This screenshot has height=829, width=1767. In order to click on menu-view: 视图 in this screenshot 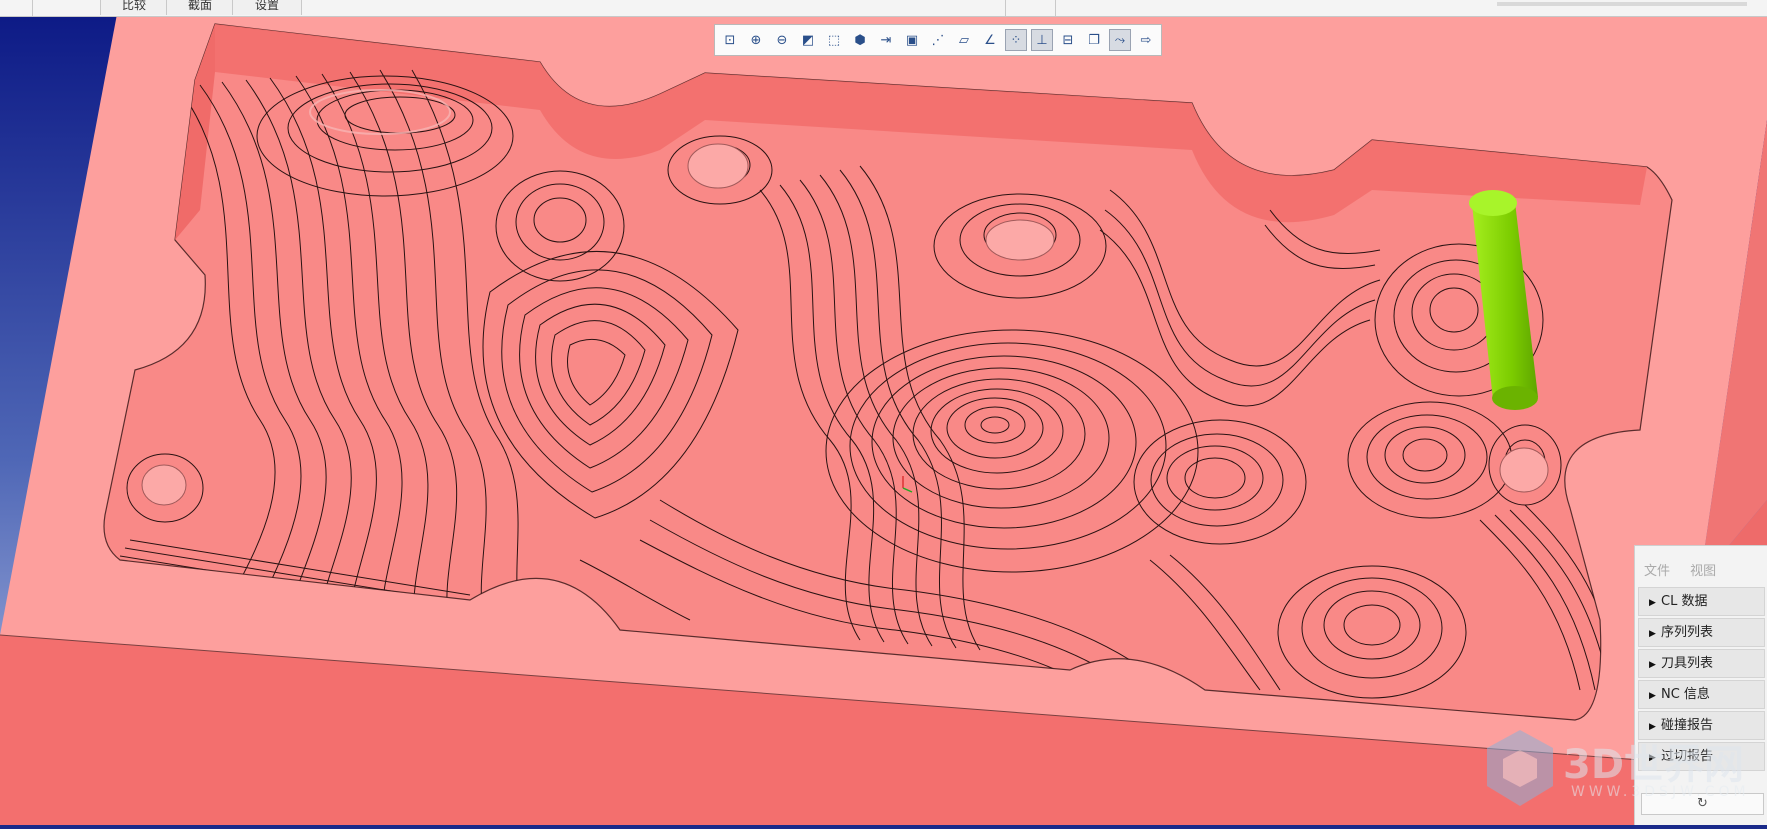, I will do `click(1703, 571)`.